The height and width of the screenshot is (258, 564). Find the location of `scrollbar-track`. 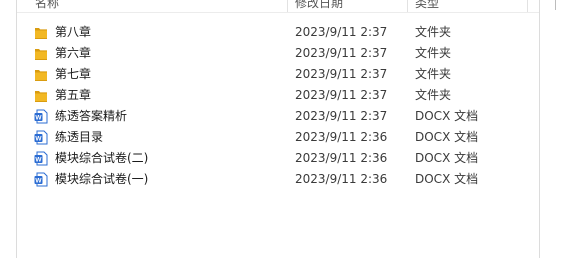

scrollbar-track is located at coordinates (551, 129).